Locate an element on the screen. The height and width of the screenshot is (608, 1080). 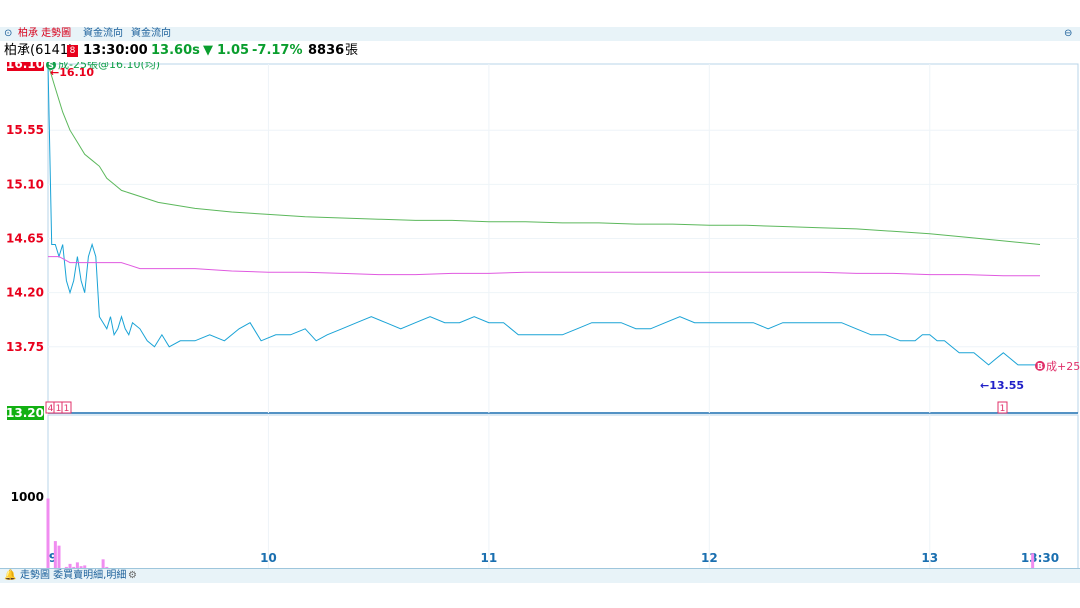
price-tick-label: 13.75 is located at coordinates (25, 347).